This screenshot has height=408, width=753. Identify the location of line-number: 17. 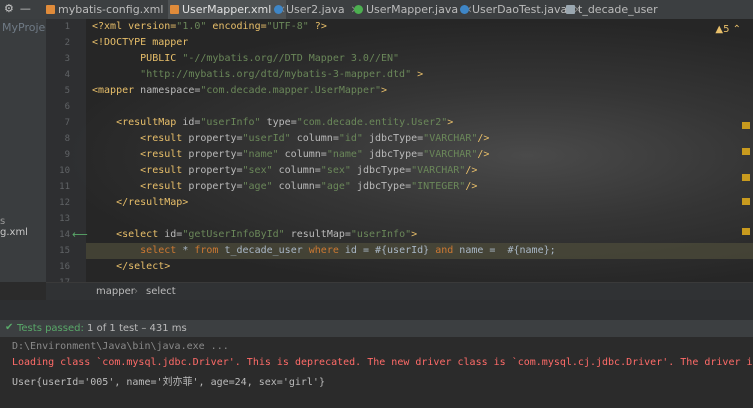
(61, 278).